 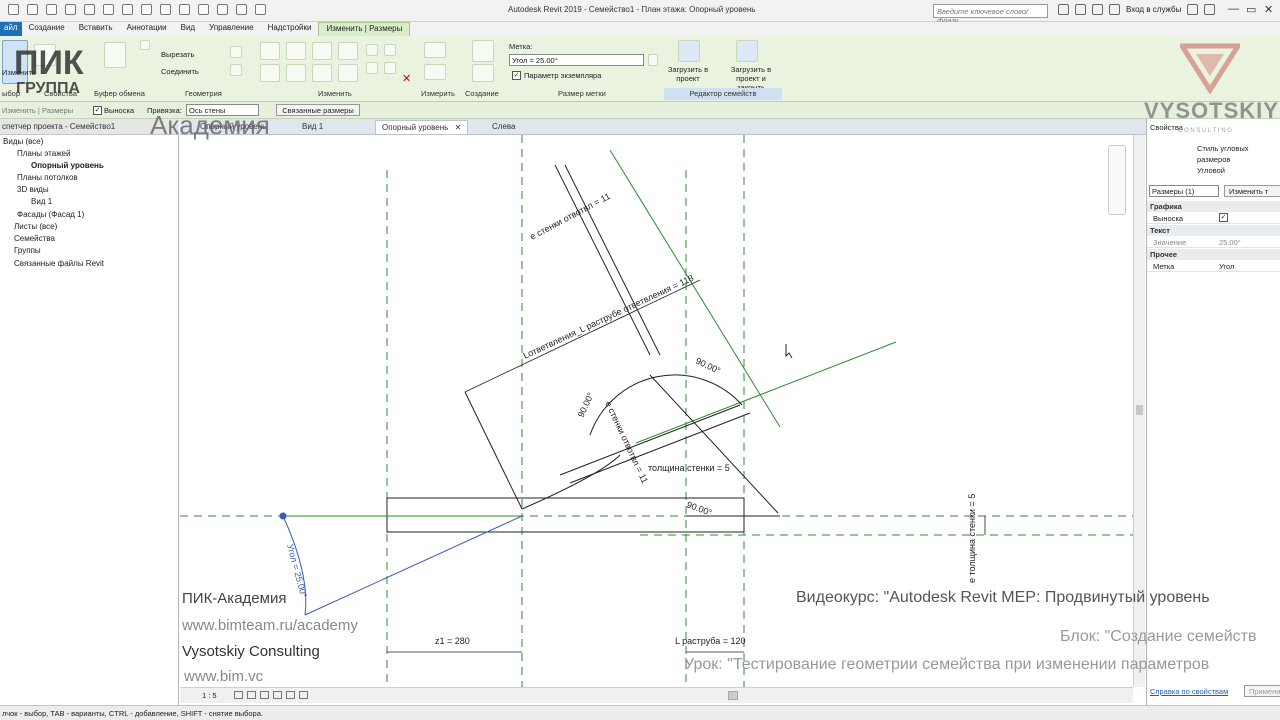 What do you see at coordinates (188, 29) in the screenshot?
I see `tab-view: Вид` at bounding box center [188, 29].